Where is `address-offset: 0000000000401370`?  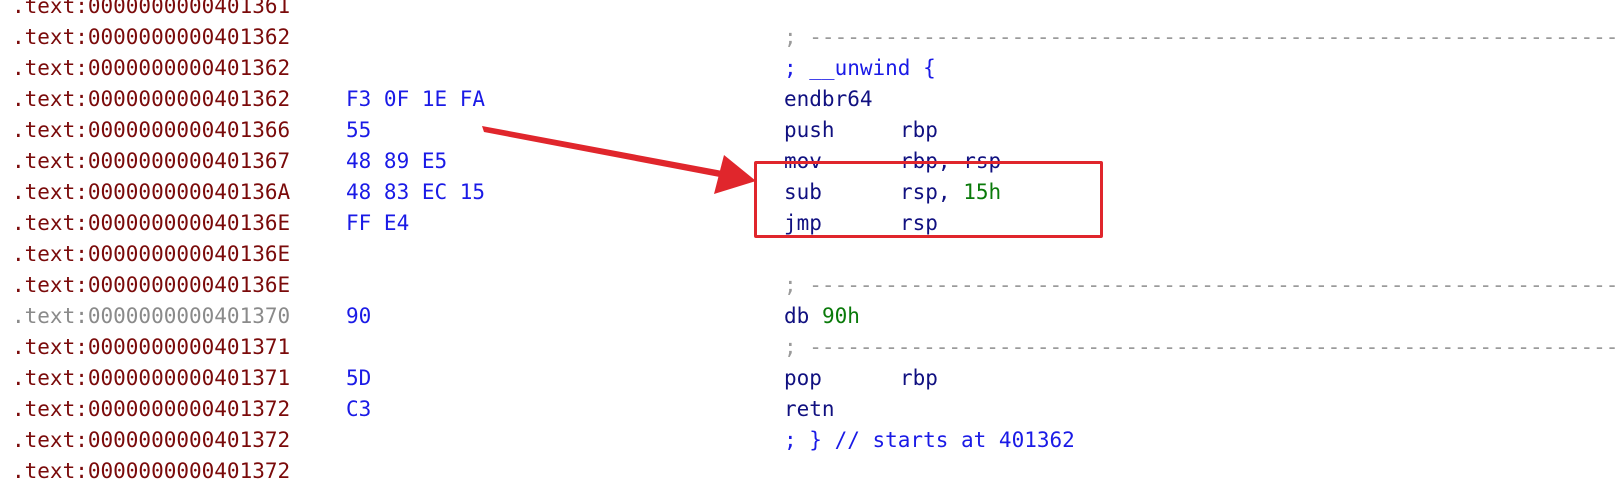
address-offset: 0000000000401370 is located at coordinates (189, 316).